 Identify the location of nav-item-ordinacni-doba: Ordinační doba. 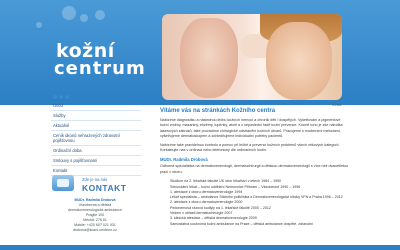
(96, 151).